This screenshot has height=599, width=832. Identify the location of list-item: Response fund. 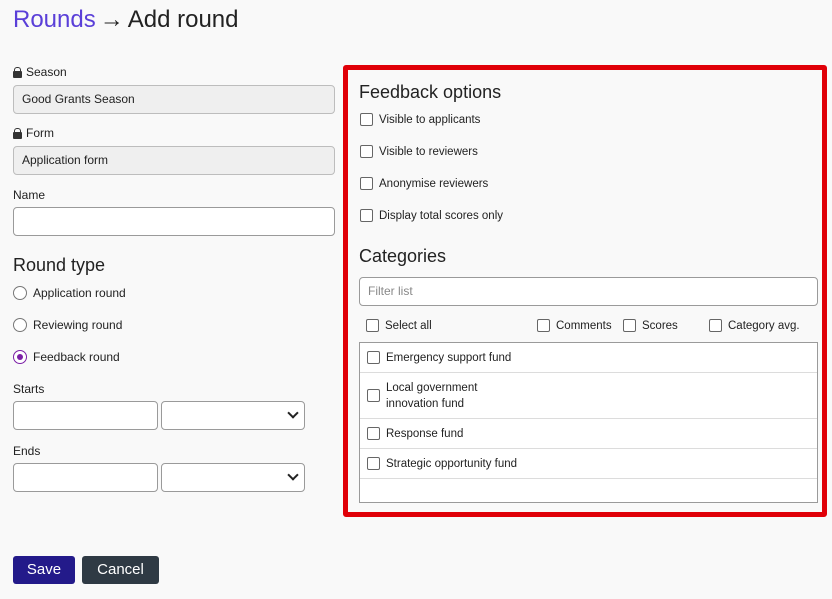
(588, 434).